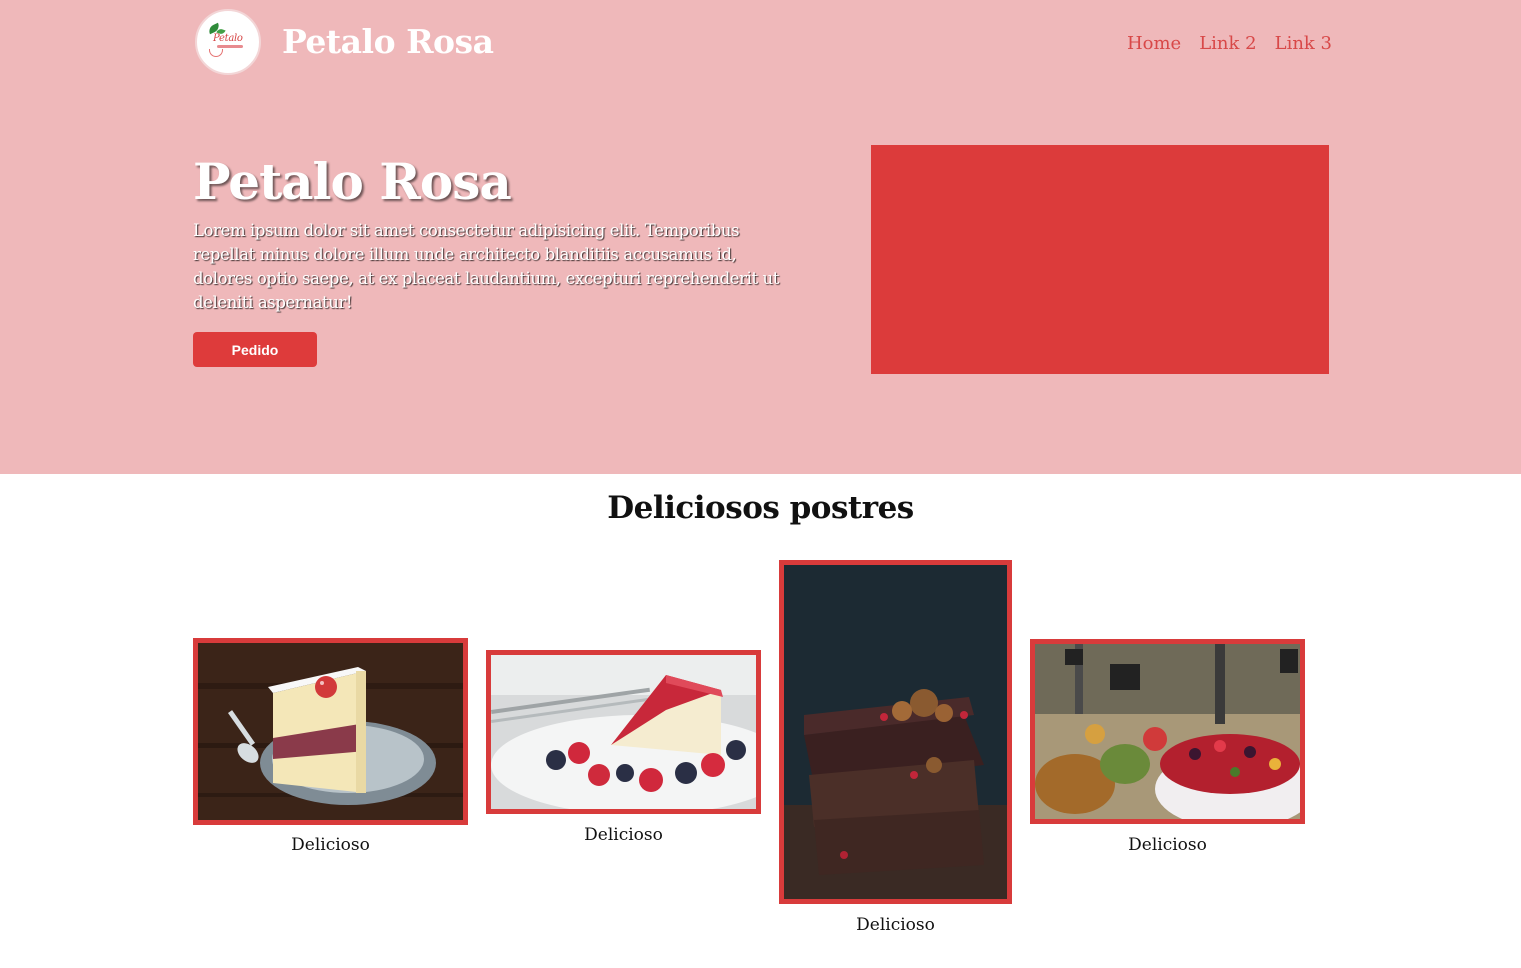 The width and height of the screenshot is (1521, 968). Describe the element at coordinates (352, 181) in the screenshot. I see `hero-title: Petalo Rosa` at that location.